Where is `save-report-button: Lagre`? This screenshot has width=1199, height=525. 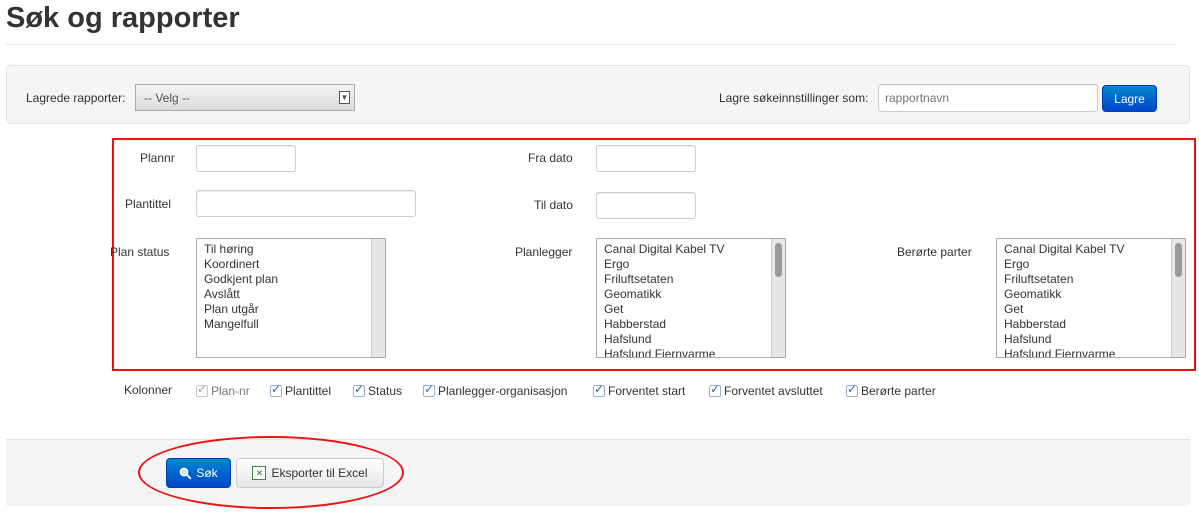 save-report-button: Lagre is located at coordinates (1129, 98).